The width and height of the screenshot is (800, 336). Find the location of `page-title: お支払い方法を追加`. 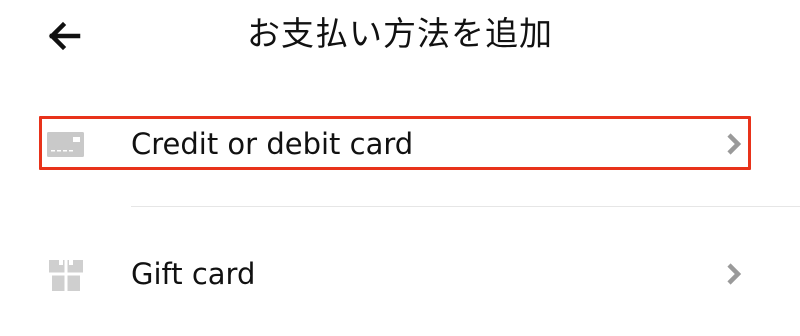

page-title: お支払い方法を追加 is located at coordinates (400, 33).